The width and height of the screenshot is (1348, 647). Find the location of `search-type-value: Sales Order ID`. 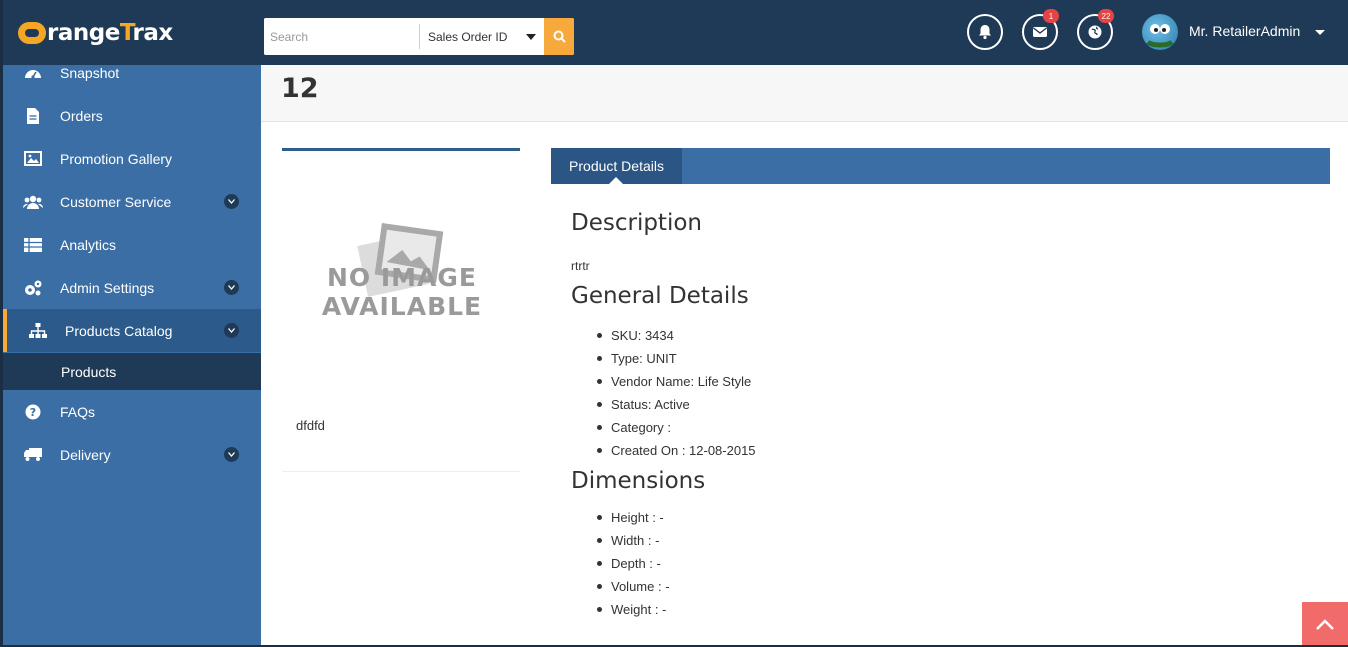

search-type-value: Sales Order ID is located at coordinates (468, 36).